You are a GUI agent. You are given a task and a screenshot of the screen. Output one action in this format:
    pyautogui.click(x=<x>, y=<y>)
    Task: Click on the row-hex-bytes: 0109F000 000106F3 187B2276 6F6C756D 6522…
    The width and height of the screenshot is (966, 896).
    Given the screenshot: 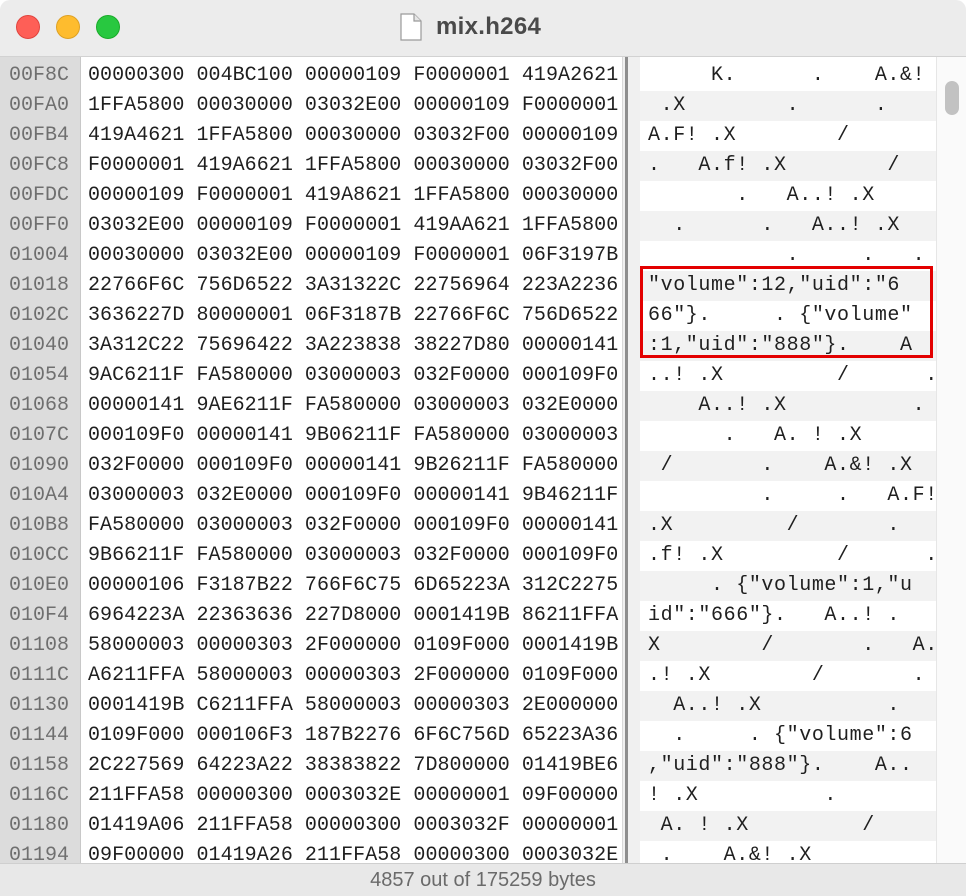 What is the action you would take?
    pyautogui.click(x=353, y=736)
    